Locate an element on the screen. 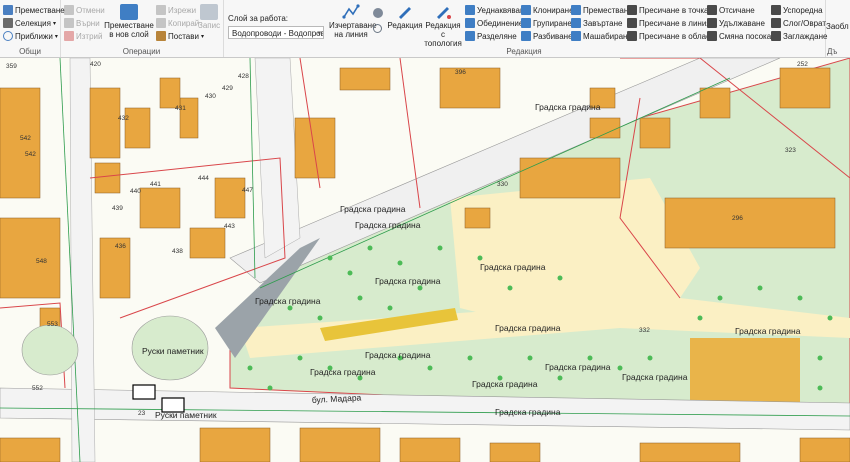  building-number-label: 553 is located at coordinates (52, 324).